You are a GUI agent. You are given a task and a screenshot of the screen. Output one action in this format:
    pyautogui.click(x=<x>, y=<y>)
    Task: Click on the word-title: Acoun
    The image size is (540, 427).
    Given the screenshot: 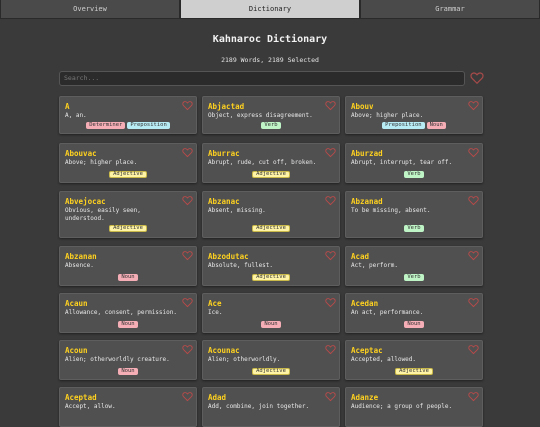 What is the action you would take?
    pyautogui.click(x=76, y=350)
    